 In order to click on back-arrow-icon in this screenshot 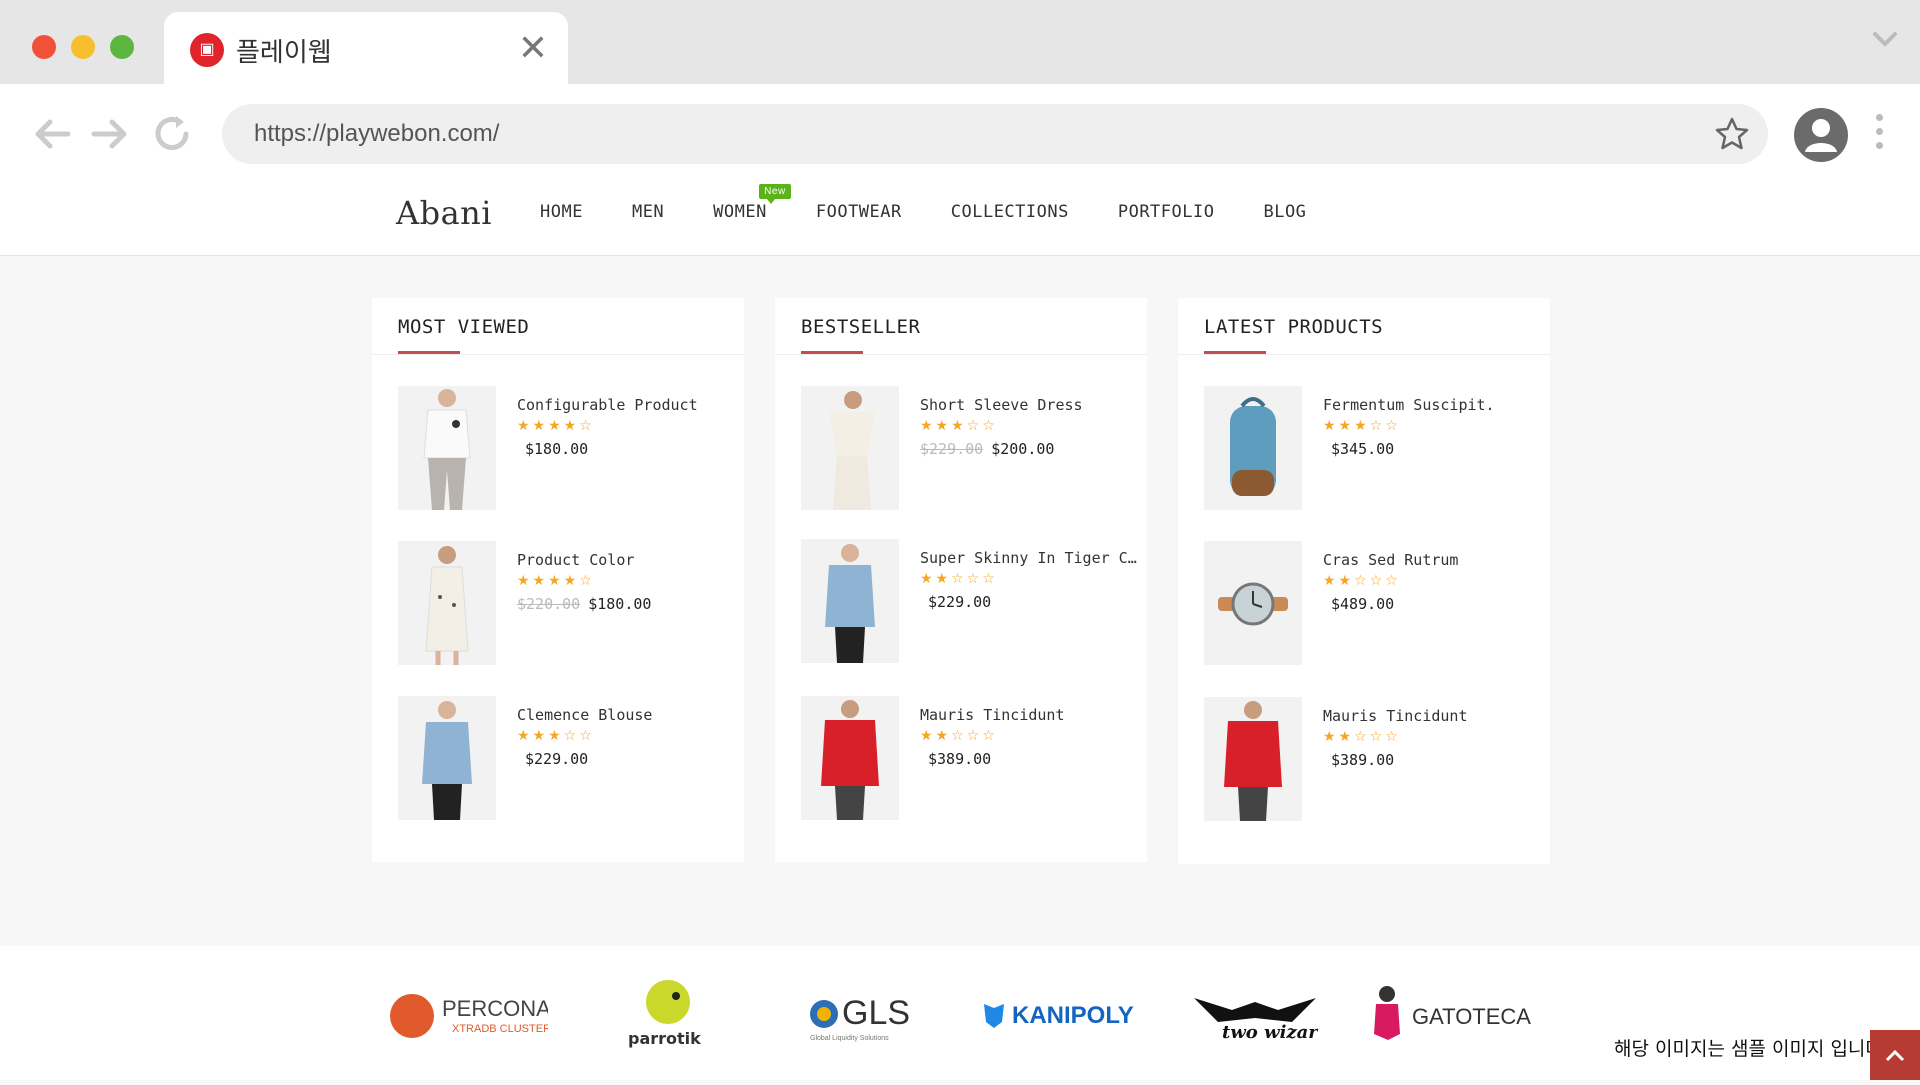, I will do `click(52, 134)`.